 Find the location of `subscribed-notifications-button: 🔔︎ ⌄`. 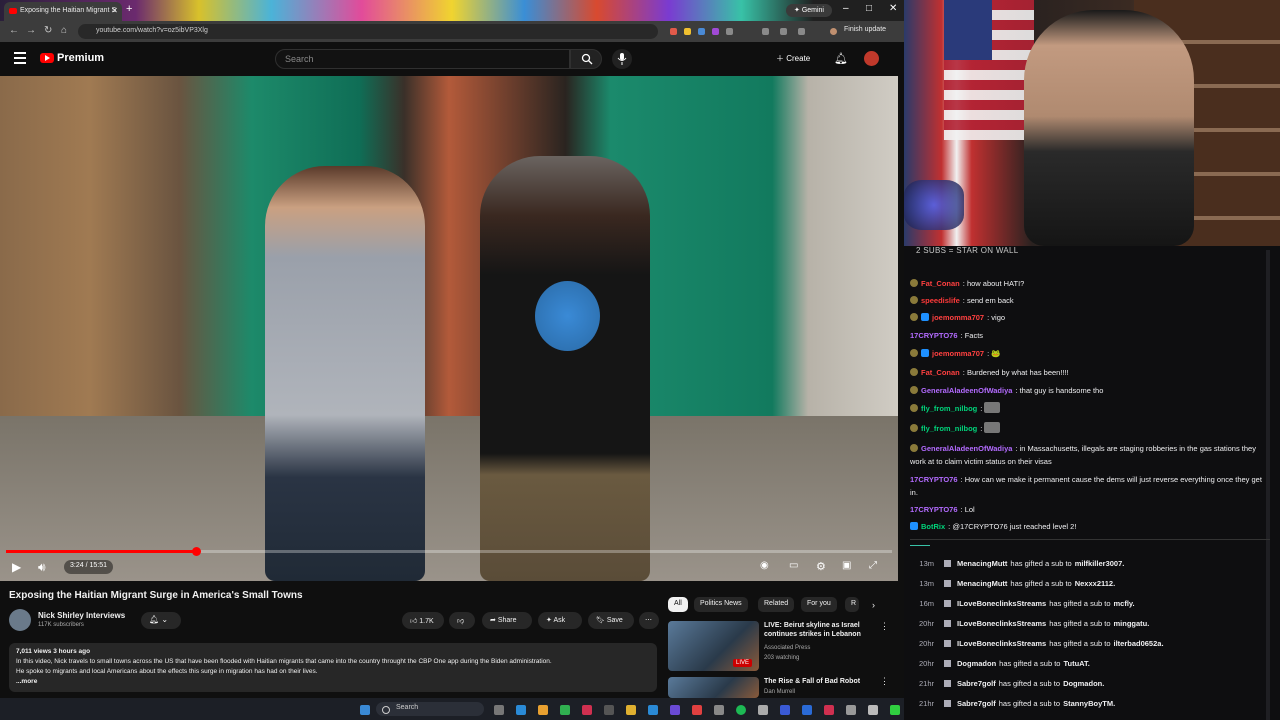

subscribed-notifications-button: 🔔︎ ⌄ is located at coordinates (161, 620).